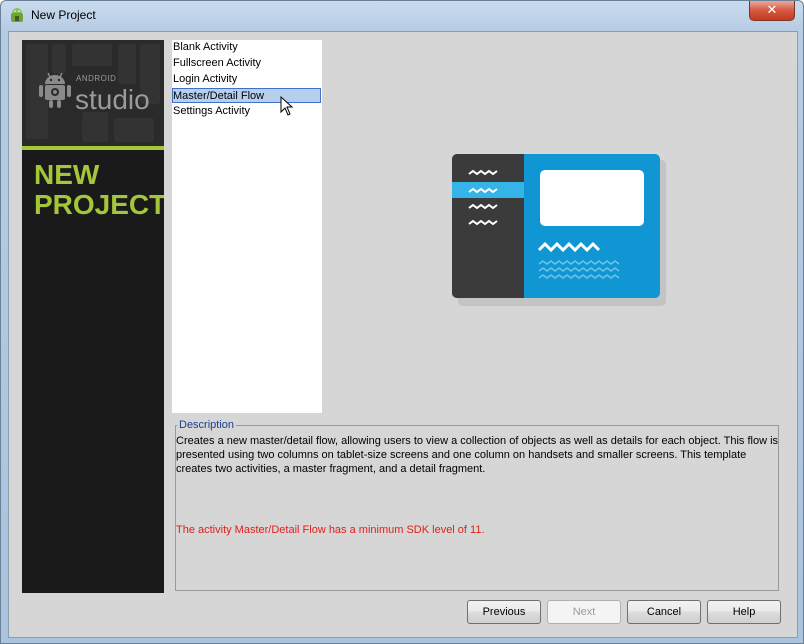  I want to click on previous-button: Previous, so click(504, 612).